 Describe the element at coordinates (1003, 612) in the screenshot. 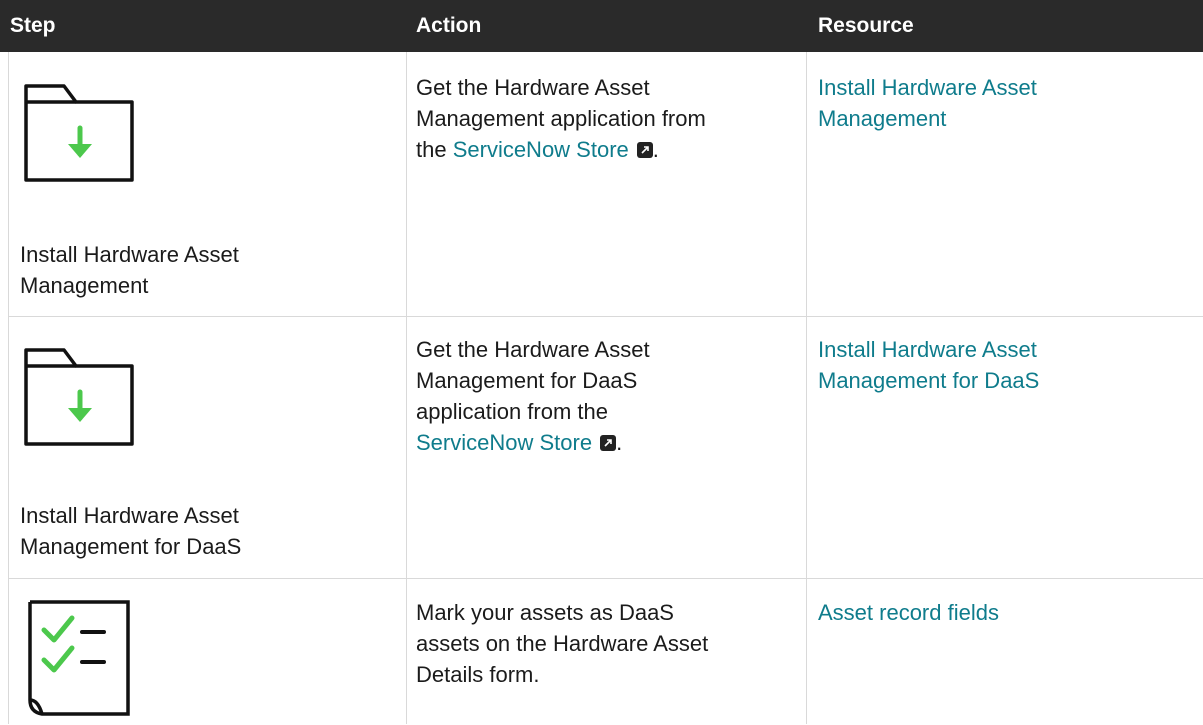

I see `asset-record-fields-link: Asset record fields` at that location.